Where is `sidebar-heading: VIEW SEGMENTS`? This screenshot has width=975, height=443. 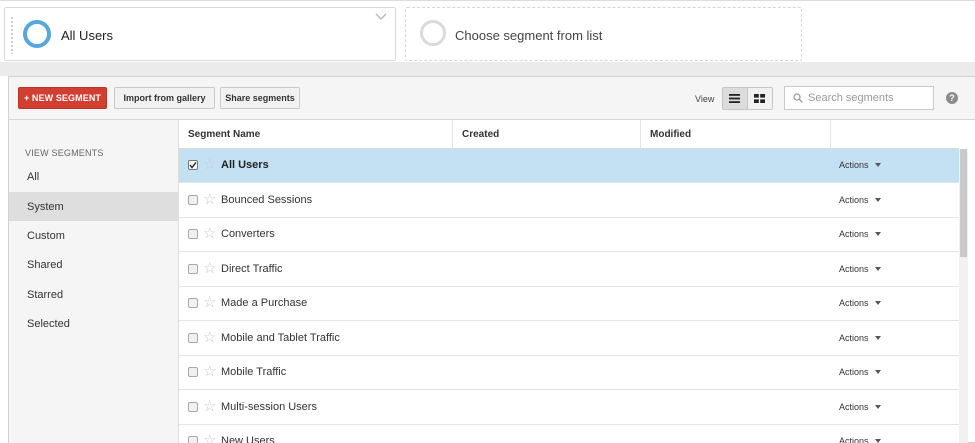
sidebar-heading: VIEW SEGMENTS is located at coordinates (64, 153).